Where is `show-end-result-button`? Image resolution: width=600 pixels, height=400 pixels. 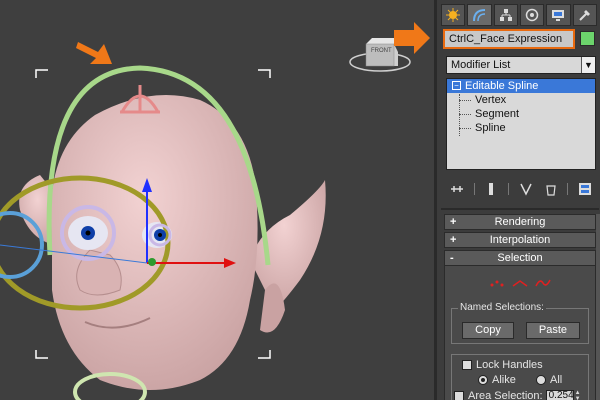
show-end-result-button is located at coordinates (491, 189).